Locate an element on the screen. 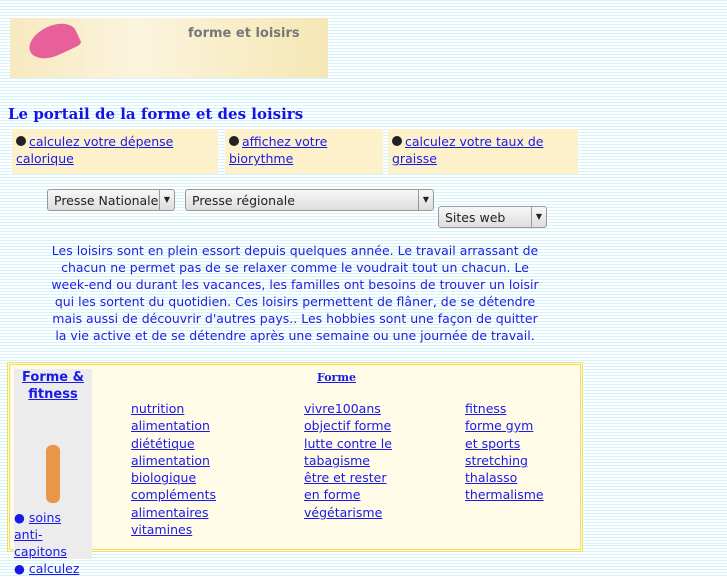 The width and height of the screenshot is (727, 577). select-value: Sites web is located at coordinates (475, 217).